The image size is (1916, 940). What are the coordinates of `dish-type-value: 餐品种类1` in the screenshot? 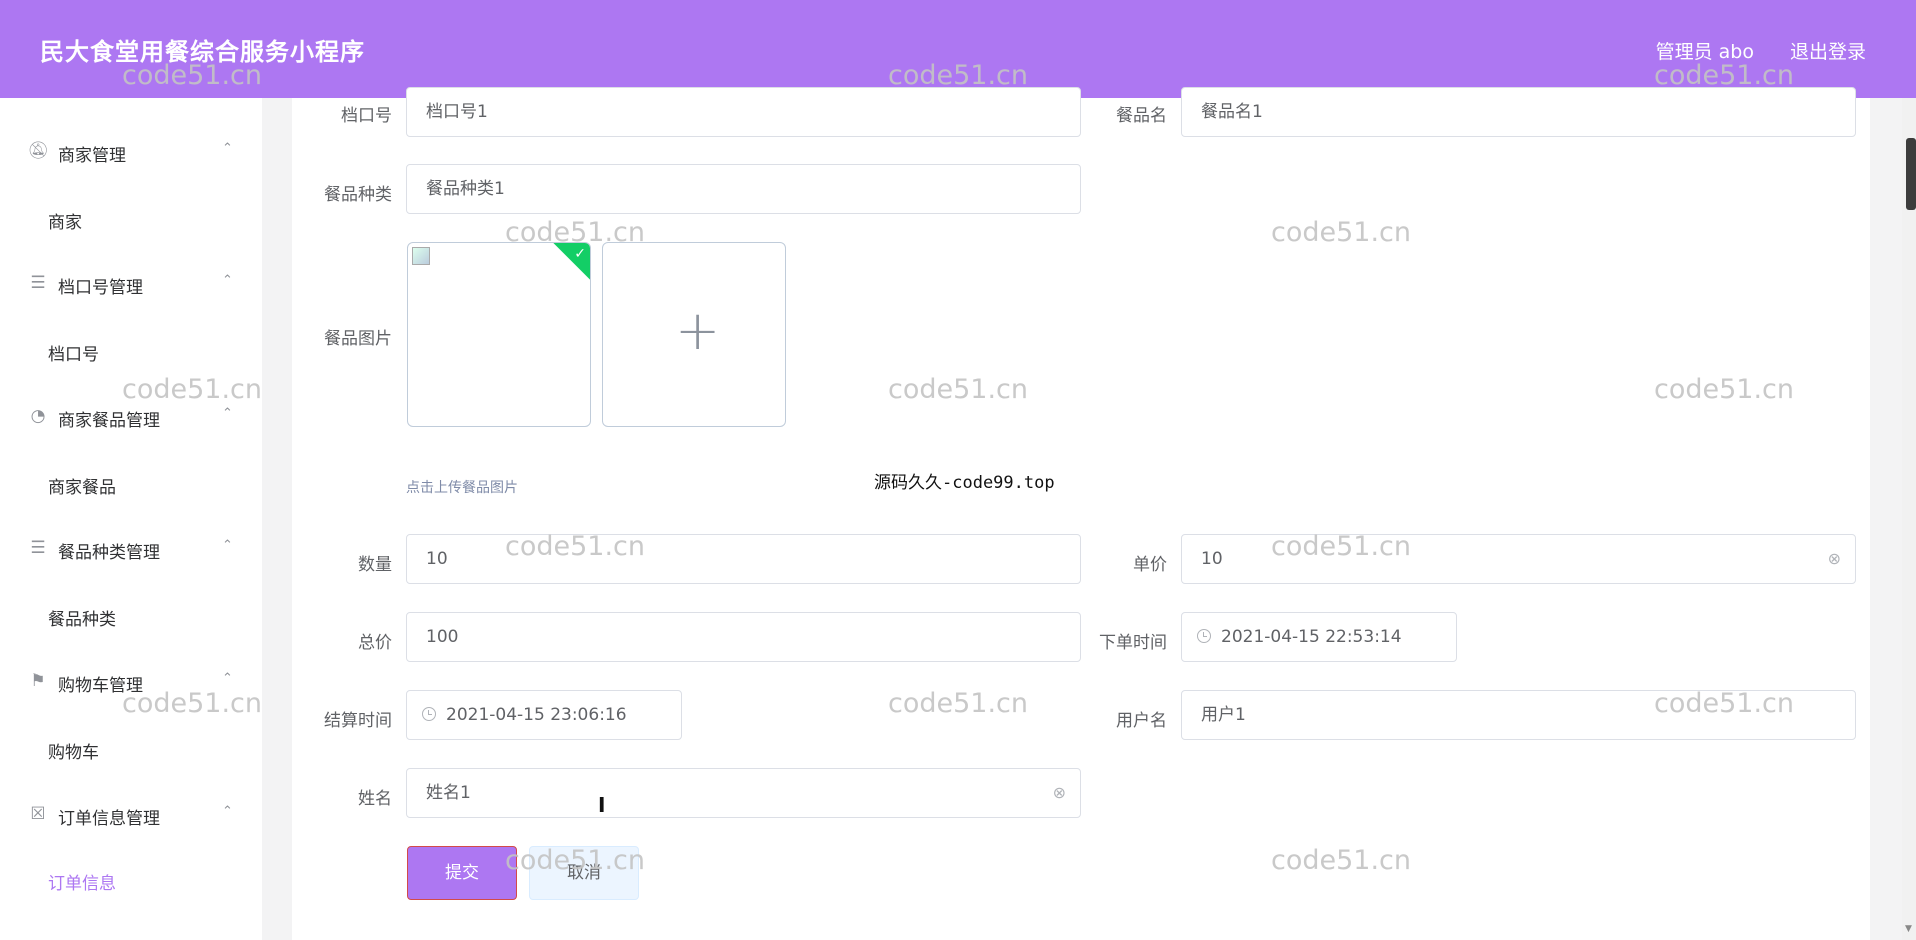 It's located at (465, 189).